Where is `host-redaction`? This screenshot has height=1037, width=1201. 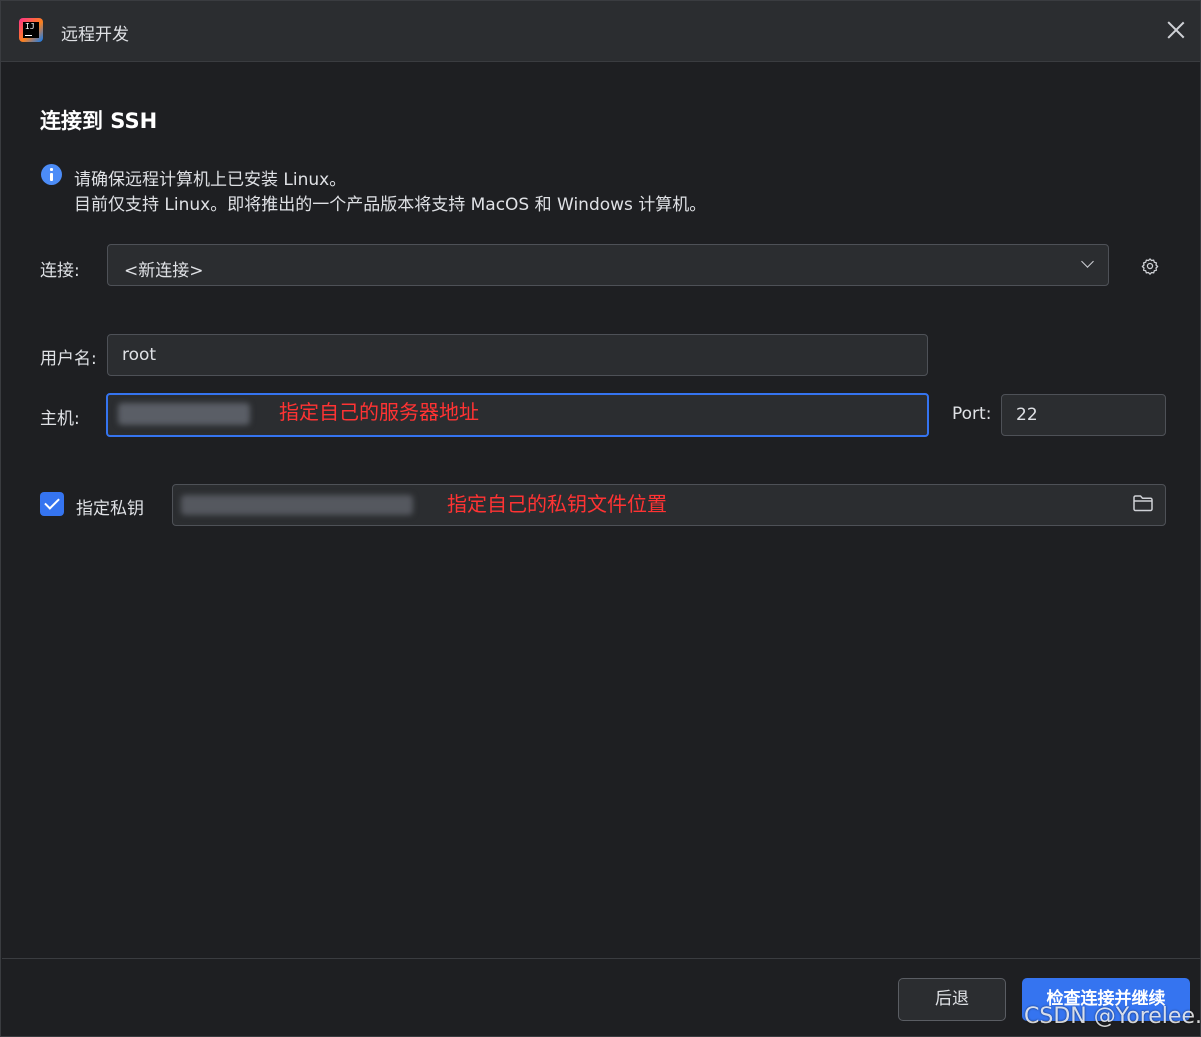 host-redaction is located at coordinates (184, 414).